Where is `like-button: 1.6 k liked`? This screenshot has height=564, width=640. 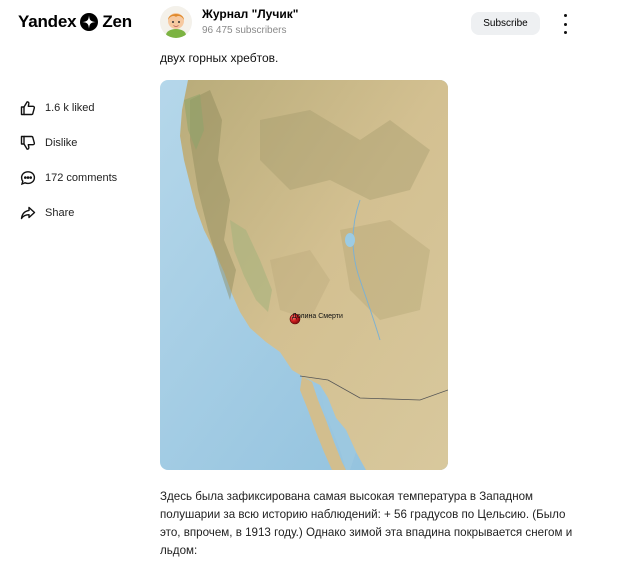 like-button: 1.6 k liked is located at coordinates (68, 107).